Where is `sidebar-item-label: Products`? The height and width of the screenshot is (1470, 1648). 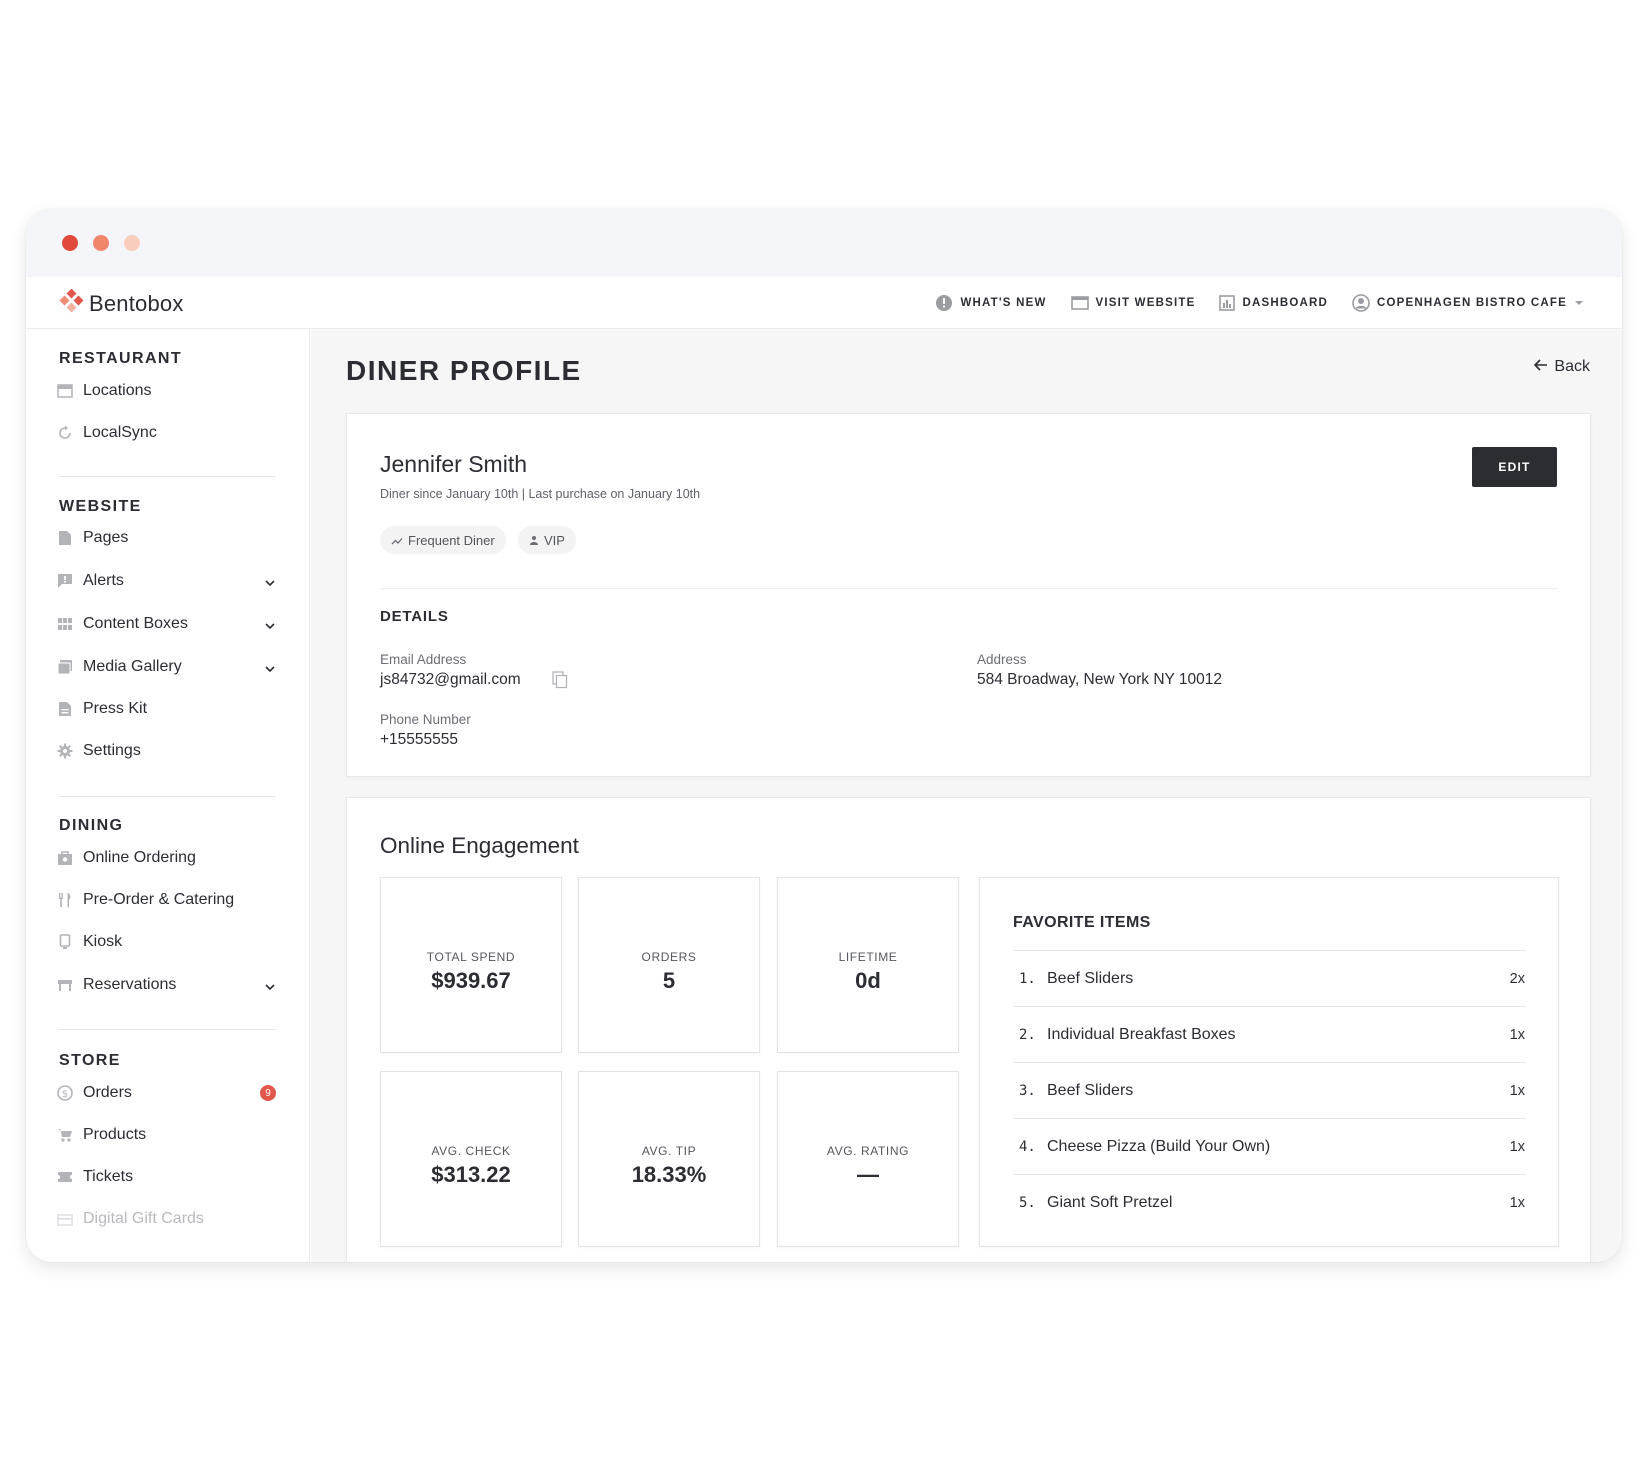 sidebar-item-label: Products is located at coordinates (115, 1134).